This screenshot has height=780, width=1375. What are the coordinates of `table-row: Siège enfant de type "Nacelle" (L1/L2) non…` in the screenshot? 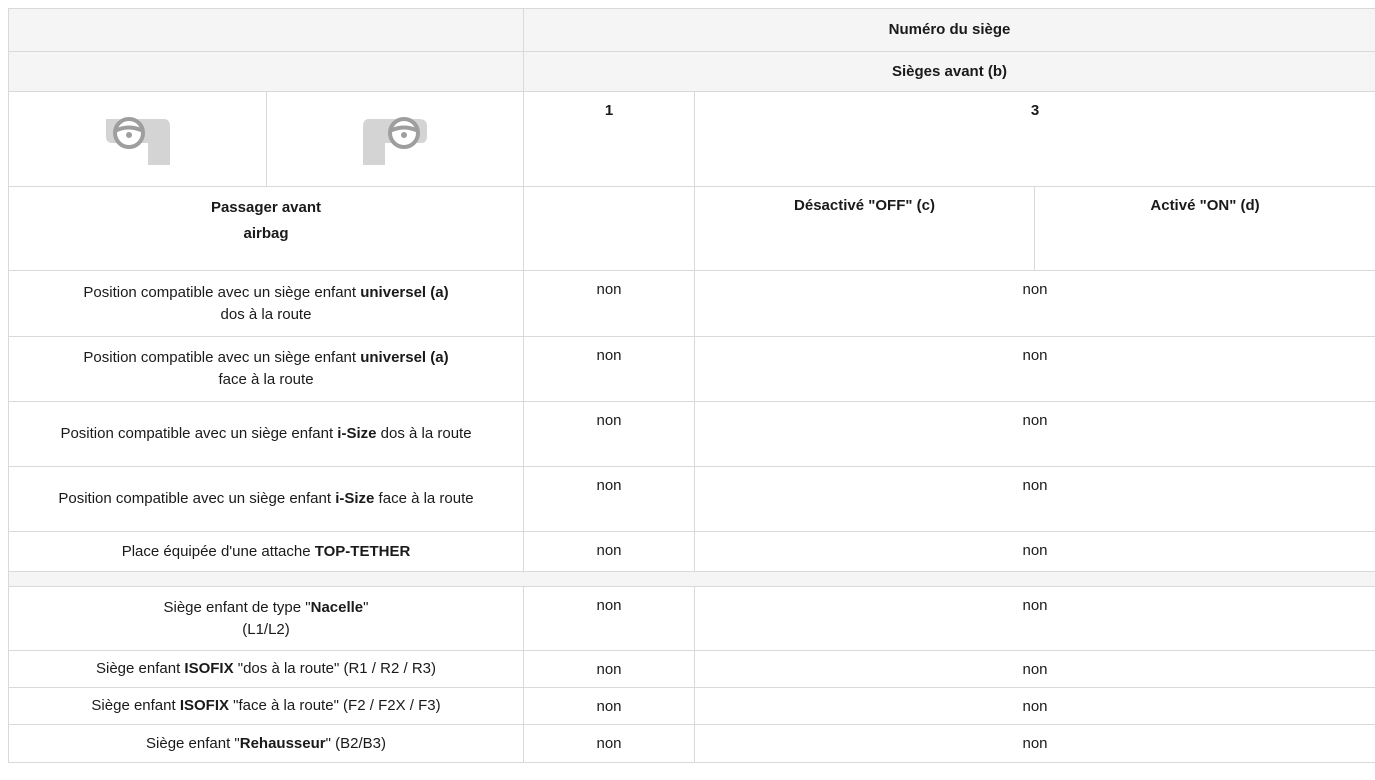 It's located at (691, 618).